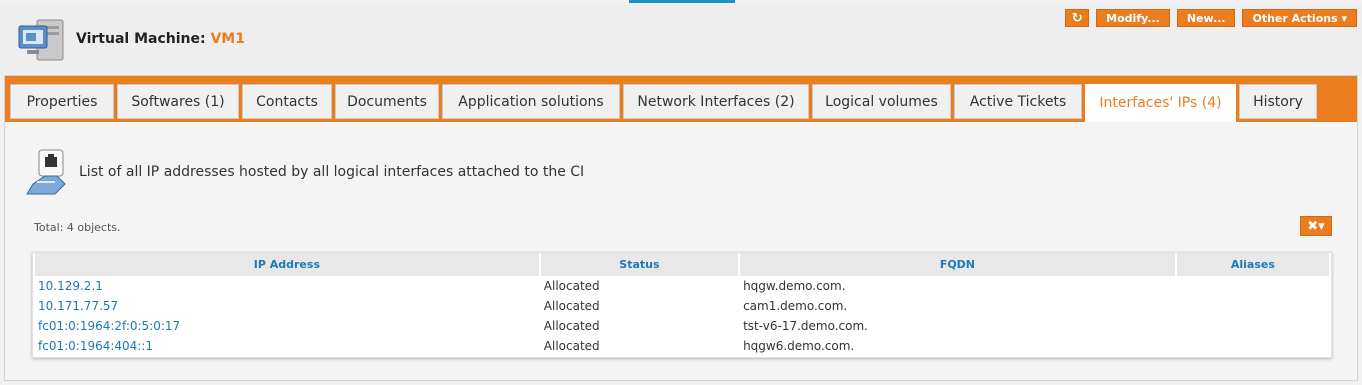  I want to click on fqdn-cell: tst-v6-17.demo.com., so click(805, 326).